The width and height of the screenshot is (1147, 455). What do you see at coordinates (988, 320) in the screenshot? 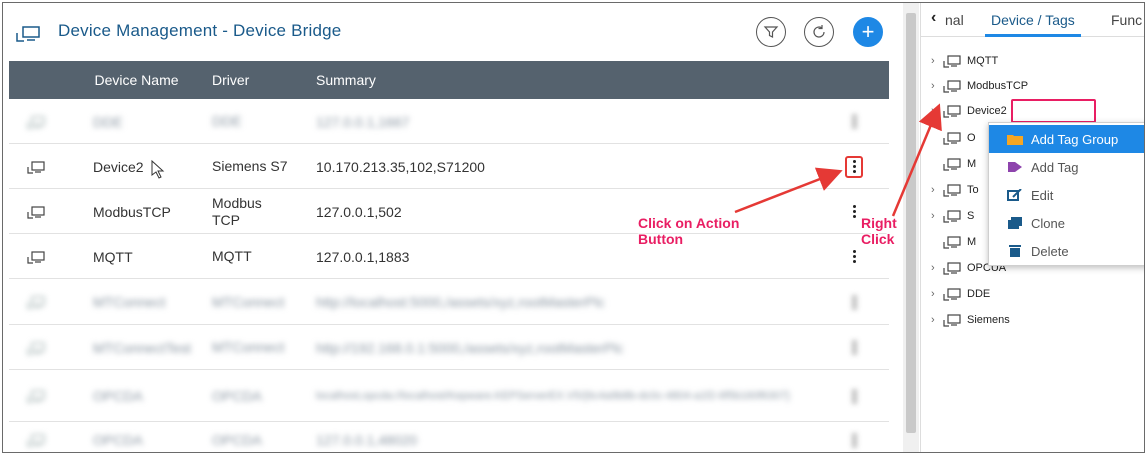
I see `tree-item-label: Siemens` at bounding box center [988, 320].